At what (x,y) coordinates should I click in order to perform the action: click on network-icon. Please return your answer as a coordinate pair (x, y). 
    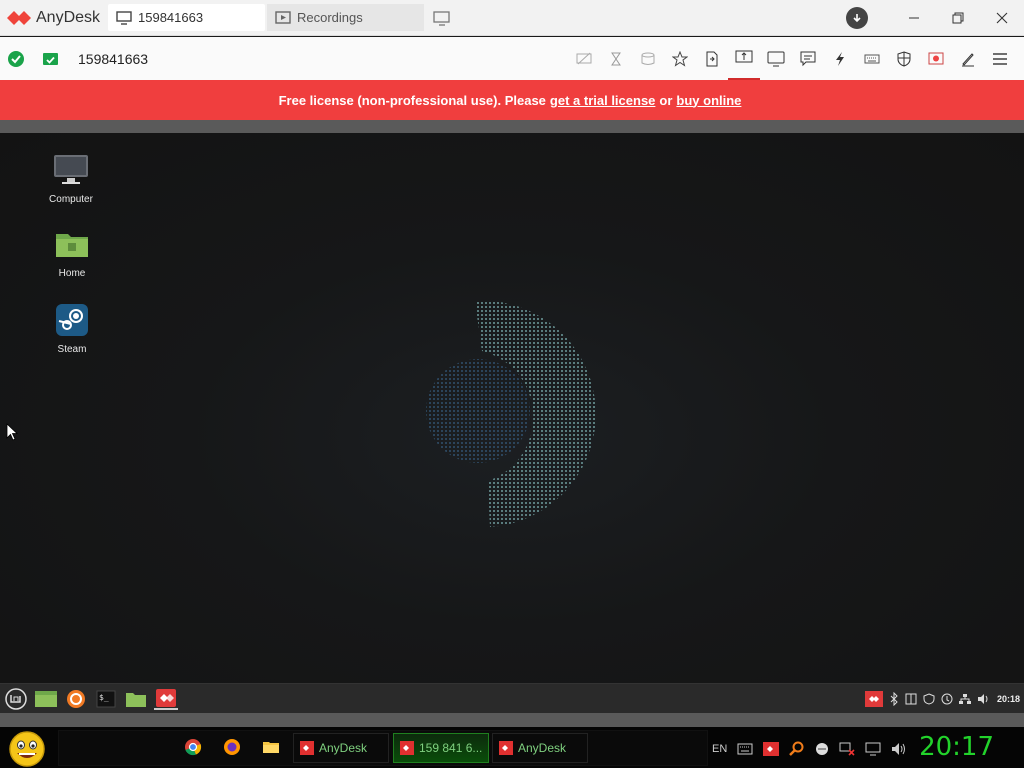
    Looking at the image, I should click on (964, 699).